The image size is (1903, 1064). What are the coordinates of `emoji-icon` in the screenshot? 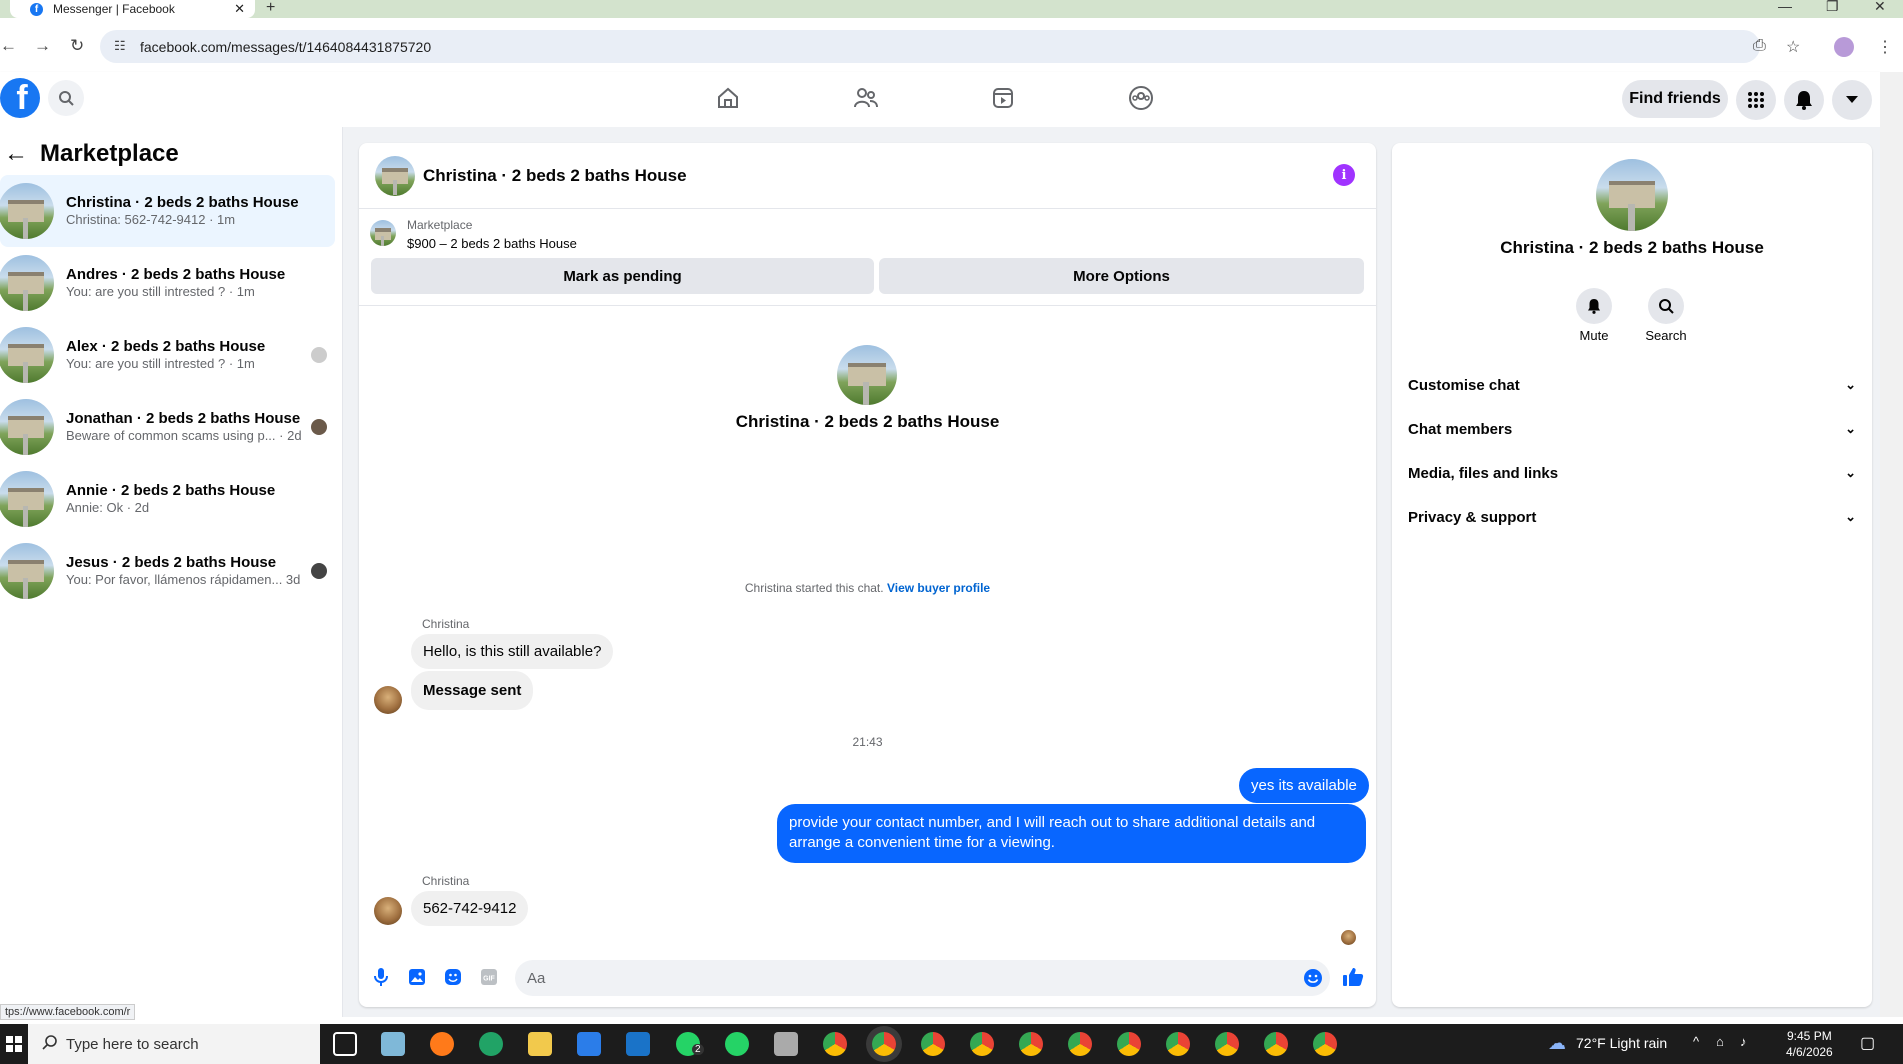 It's located at (1313, 978).